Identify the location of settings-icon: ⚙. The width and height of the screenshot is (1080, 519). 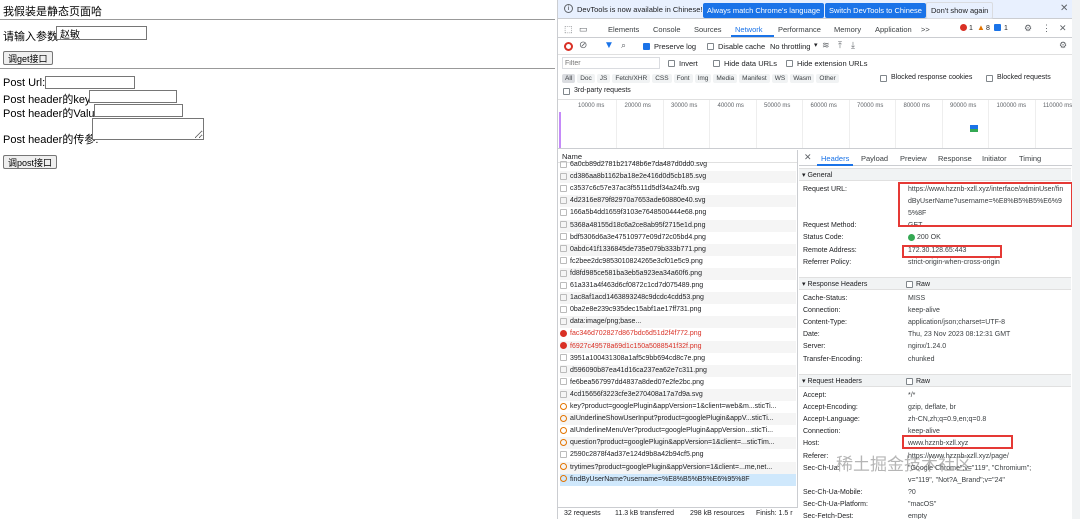
(1028, 28).